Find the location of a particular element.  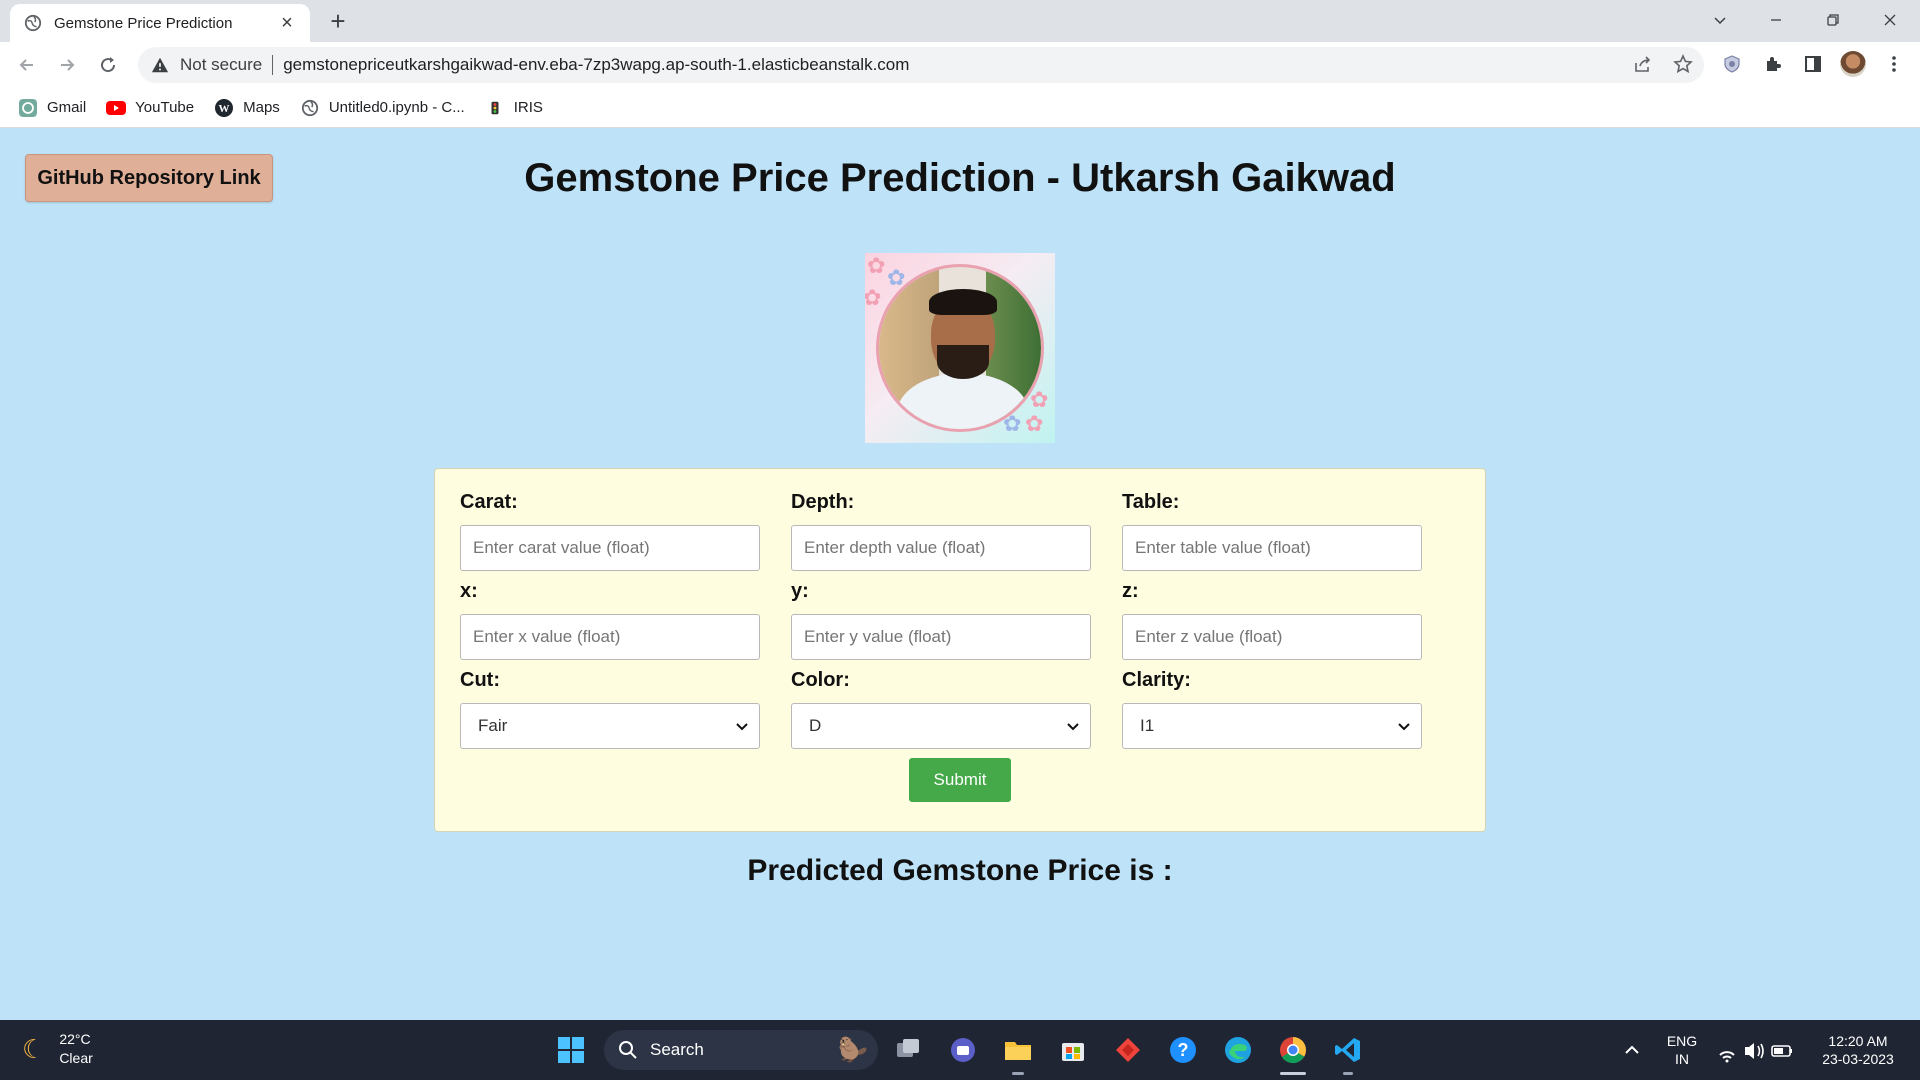

bookmark-label: IRIS is located at coordinates (528, 107).